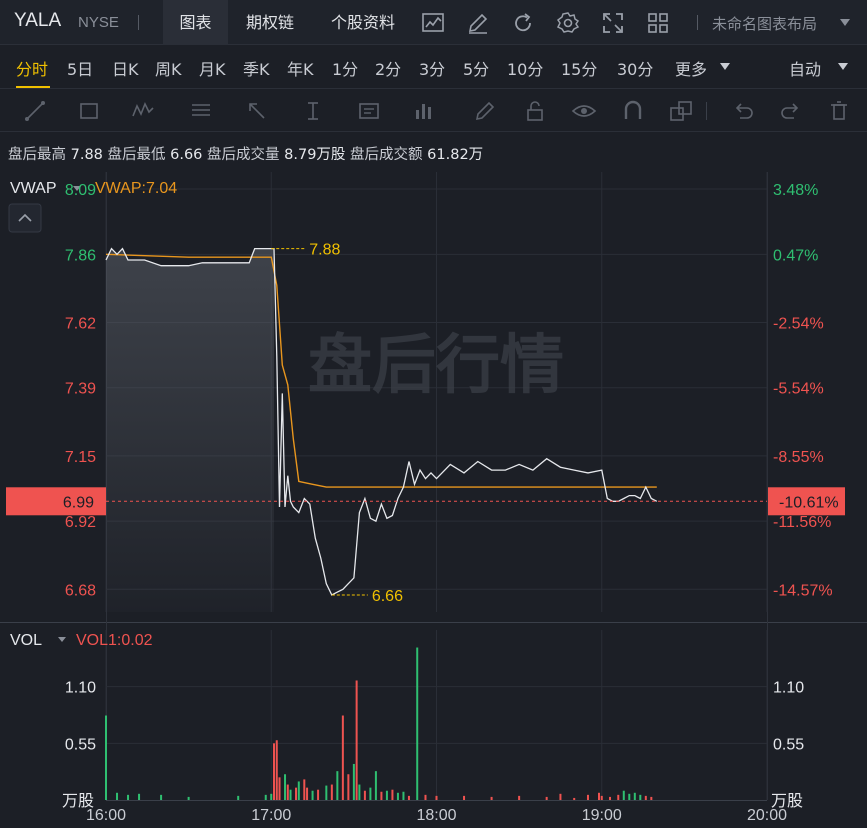  Describe the element at coordinates (313, 111) in the screenshot. I see `text-cursor-tool-icon` at that location.